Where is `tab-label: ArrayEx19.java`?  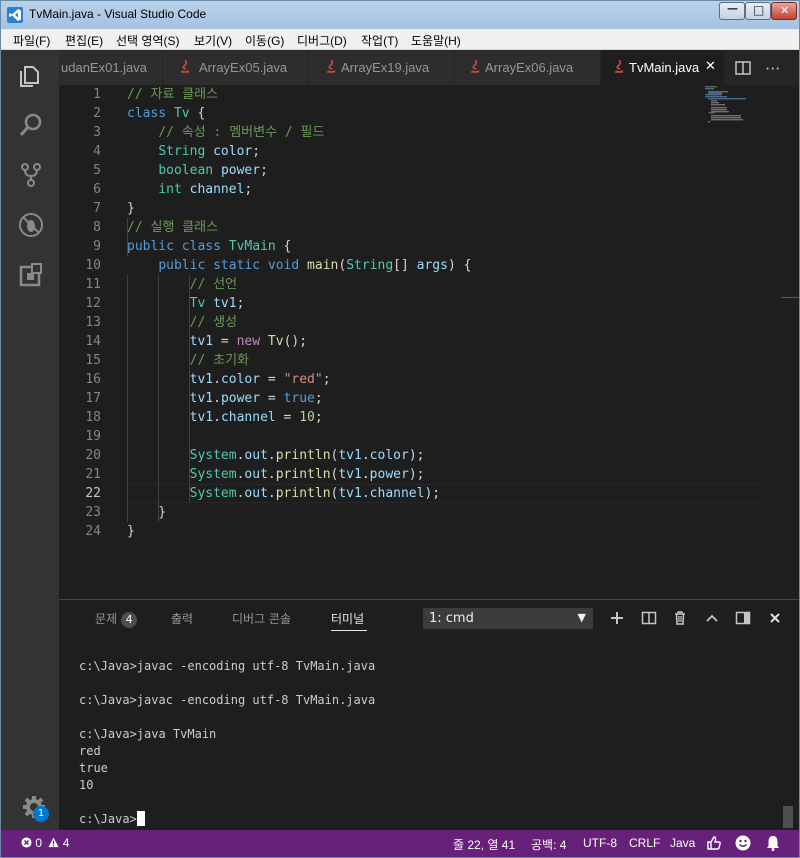 tab-label: ArrayEx19.java is located at coordinates (385, 67).